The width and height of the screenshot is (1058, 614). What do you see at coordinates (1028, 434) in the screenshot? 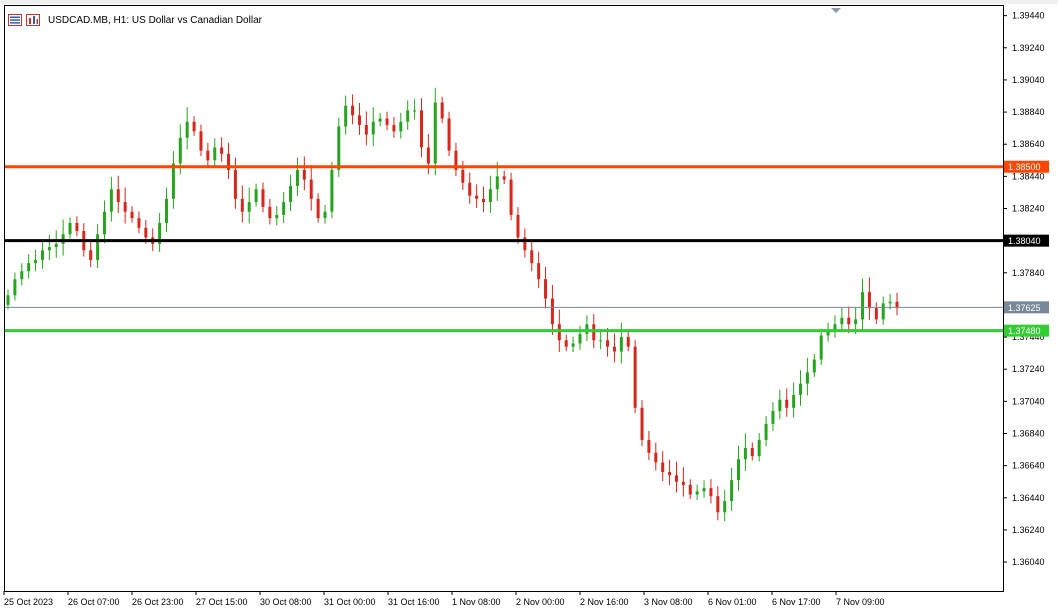
I see `y-tick-label: 1.36840` at bounding box center [1028, 434].